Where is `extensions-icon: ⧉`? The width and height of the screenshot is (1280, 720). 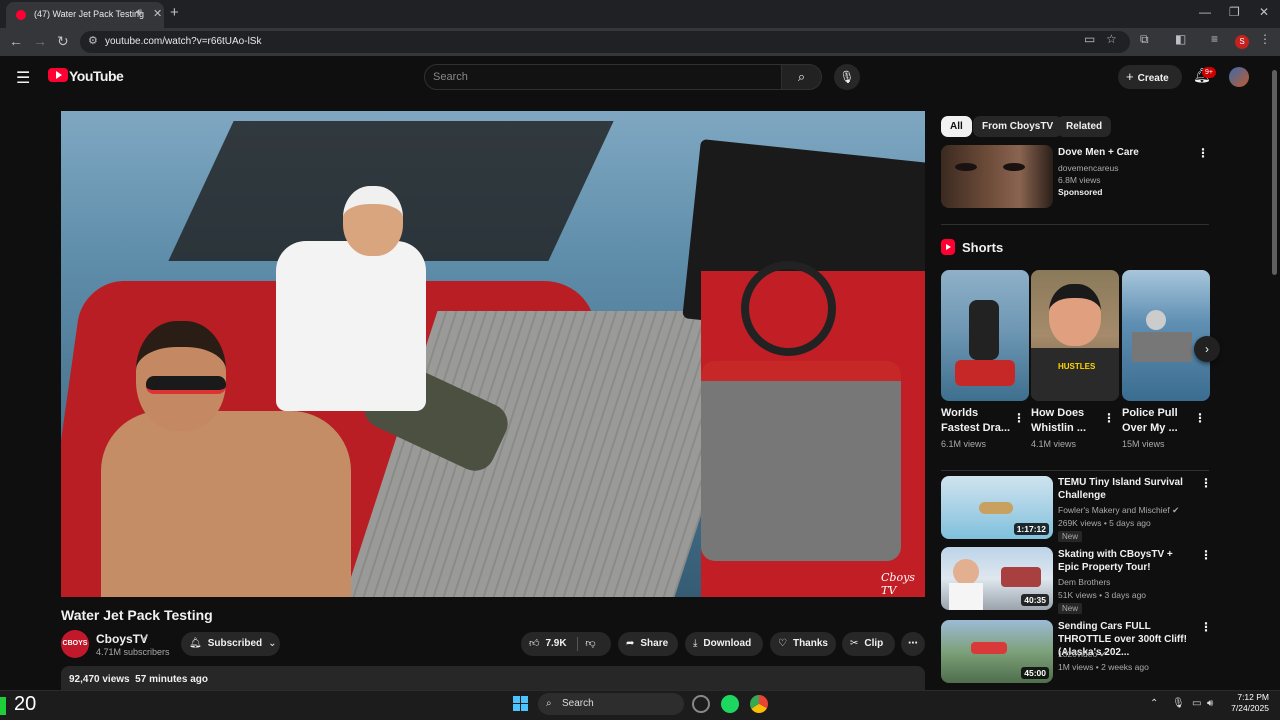 extensions-icon: ⧉ is located at coordinates (1144, 39).